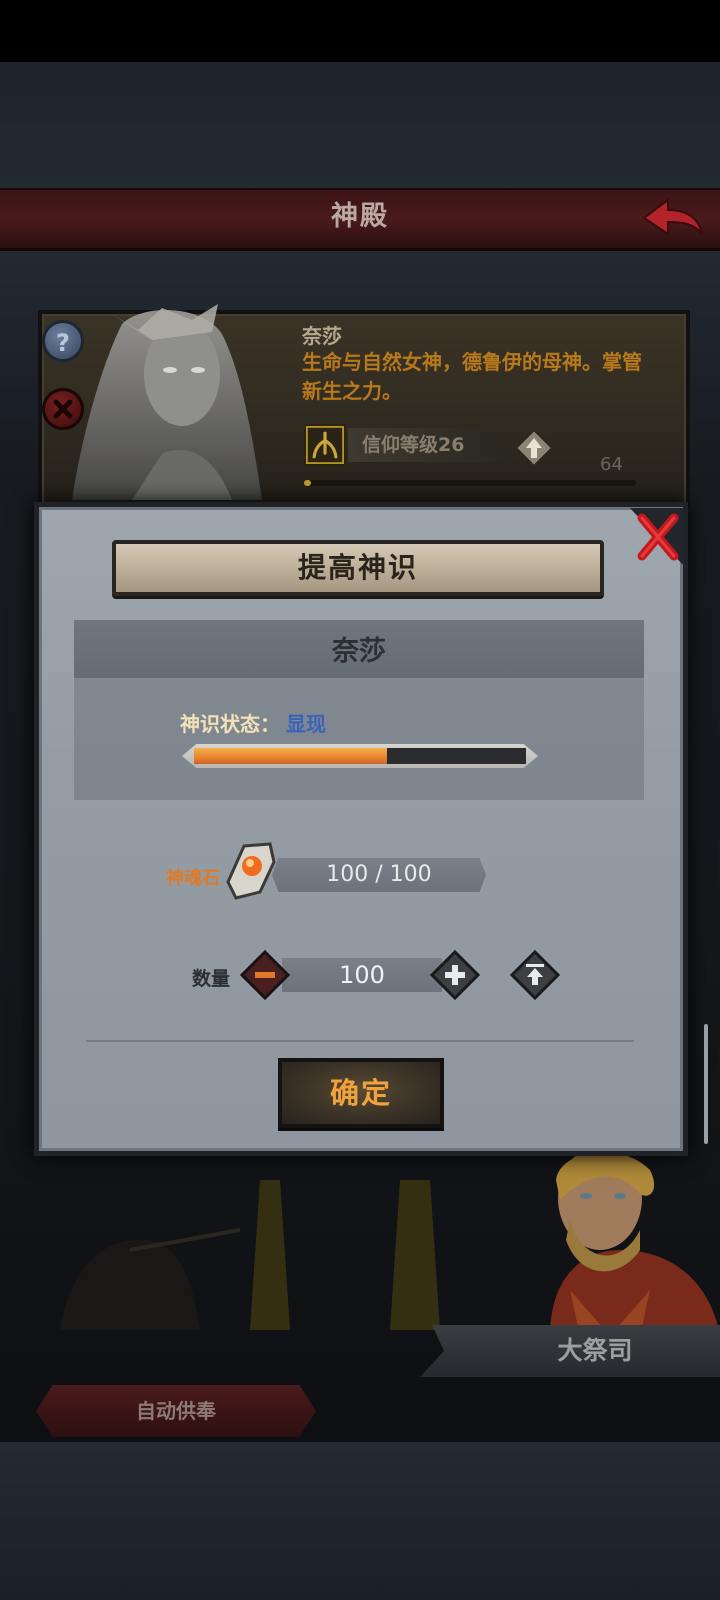 The width and height of the screenshot is (720, 1600). What do you see at coordinates (307, 483) in the screenshot?
I see `faith-progress-fill` at bounding box center [307, 483].